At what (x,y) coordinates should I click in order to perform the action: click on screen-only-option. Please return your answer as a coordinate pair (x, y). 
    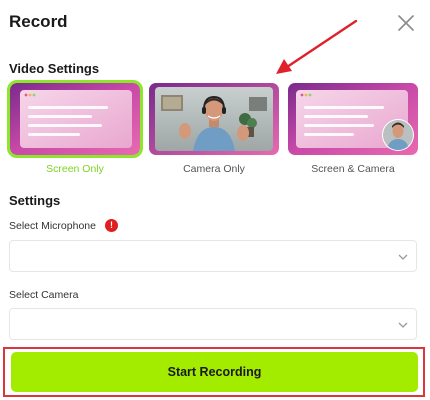
    Looking at the image, I should click on (75, 119).